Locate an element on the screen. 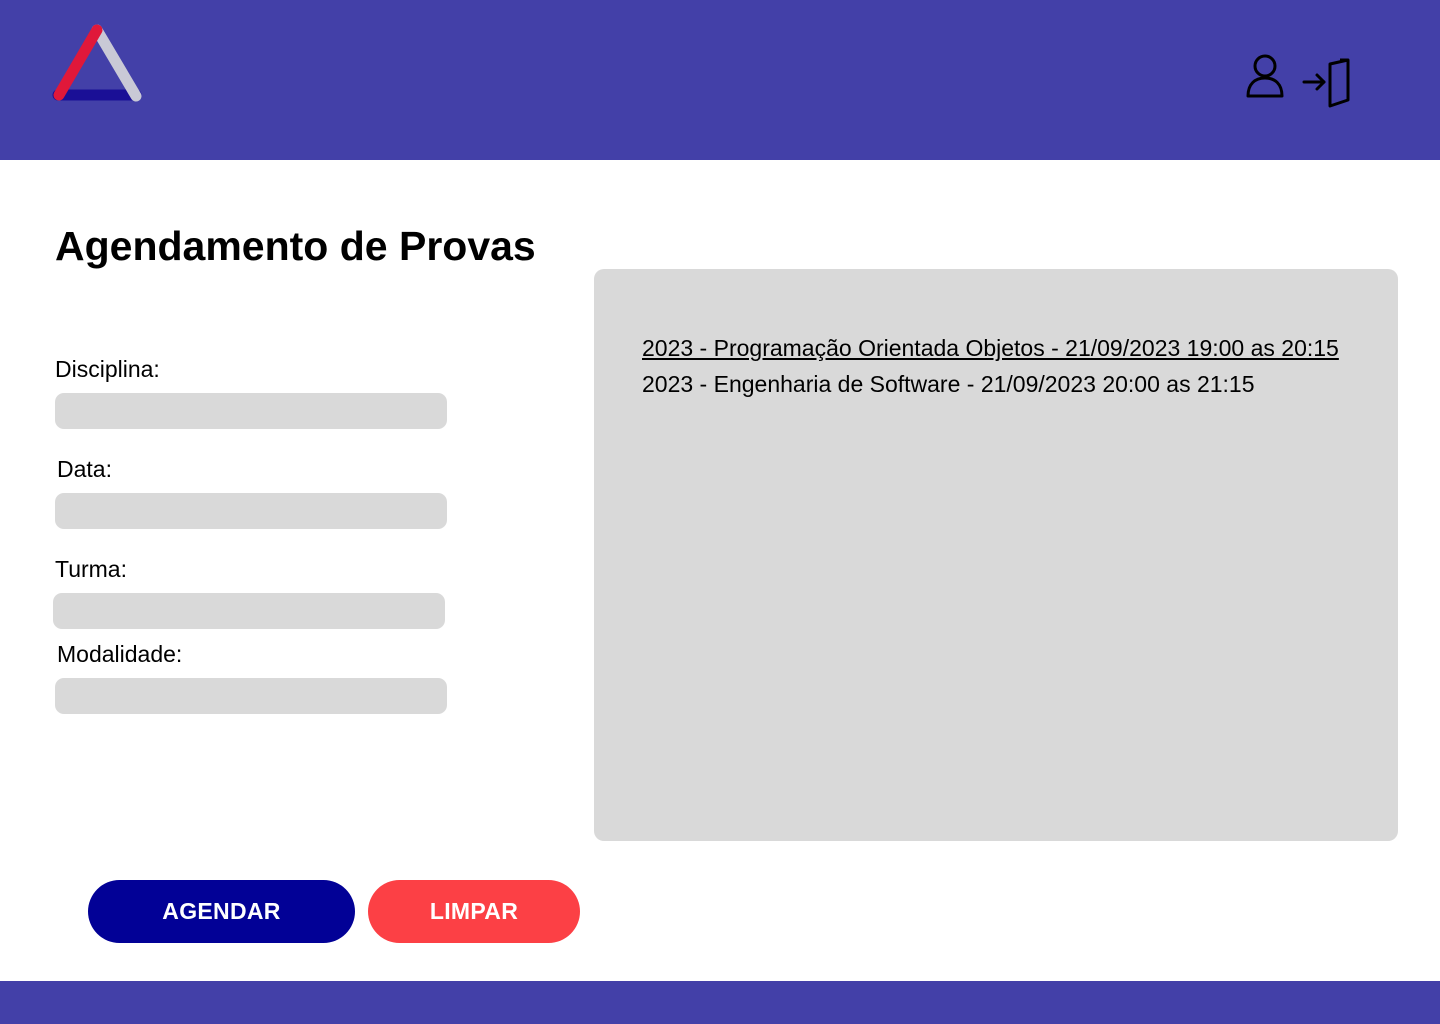 The height and width of the screenshot is (1024, 1440). disciplina-label: Disciplina: is located at coordinates (107, 369).